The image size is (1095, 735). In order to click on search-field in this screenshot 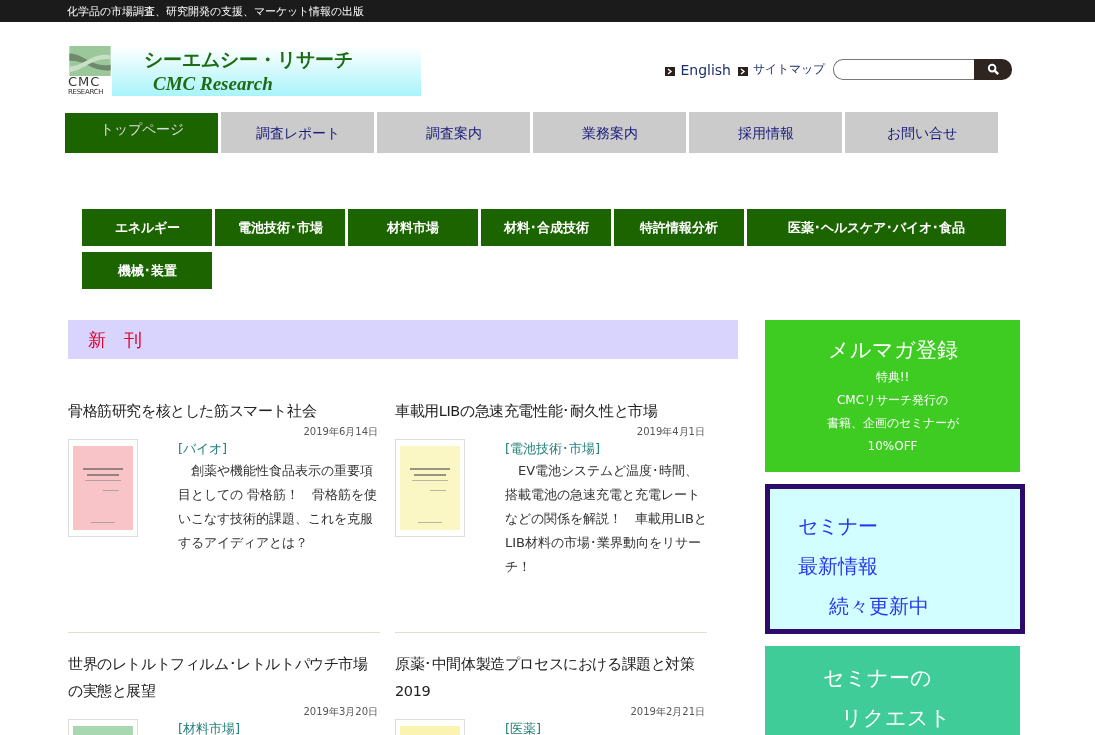, I will do `click(903, 69)`.